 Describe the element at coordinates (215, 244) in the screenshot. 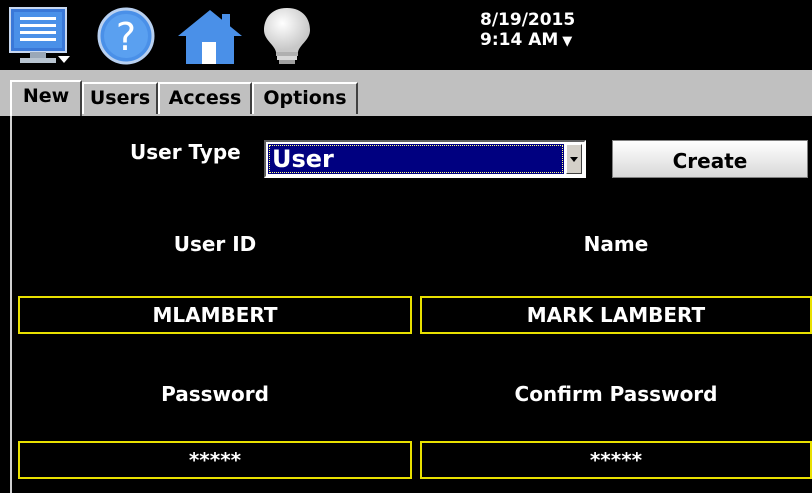

I see `user-id-label: User ID` at that location.